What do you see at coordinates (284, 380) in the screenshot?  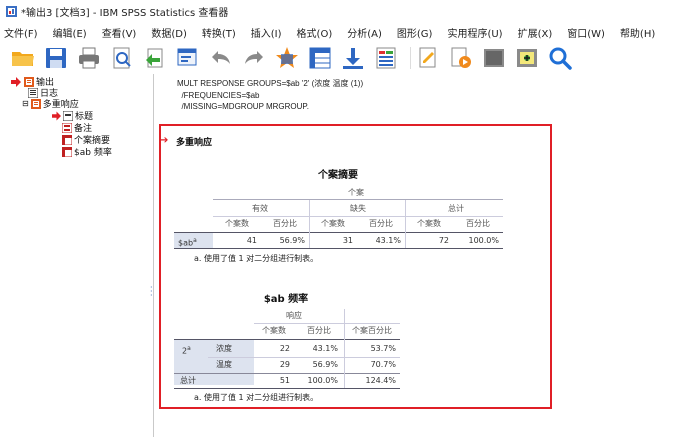 I see `cell-n: 51` at bounding box center [284, 380].